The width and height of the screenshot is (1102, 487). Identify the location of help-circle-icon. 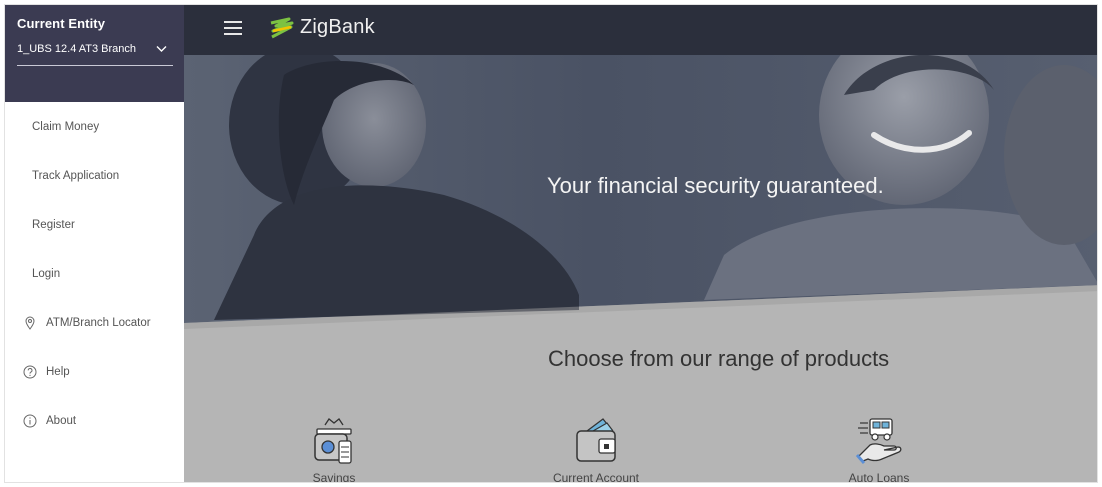
(30, 372).